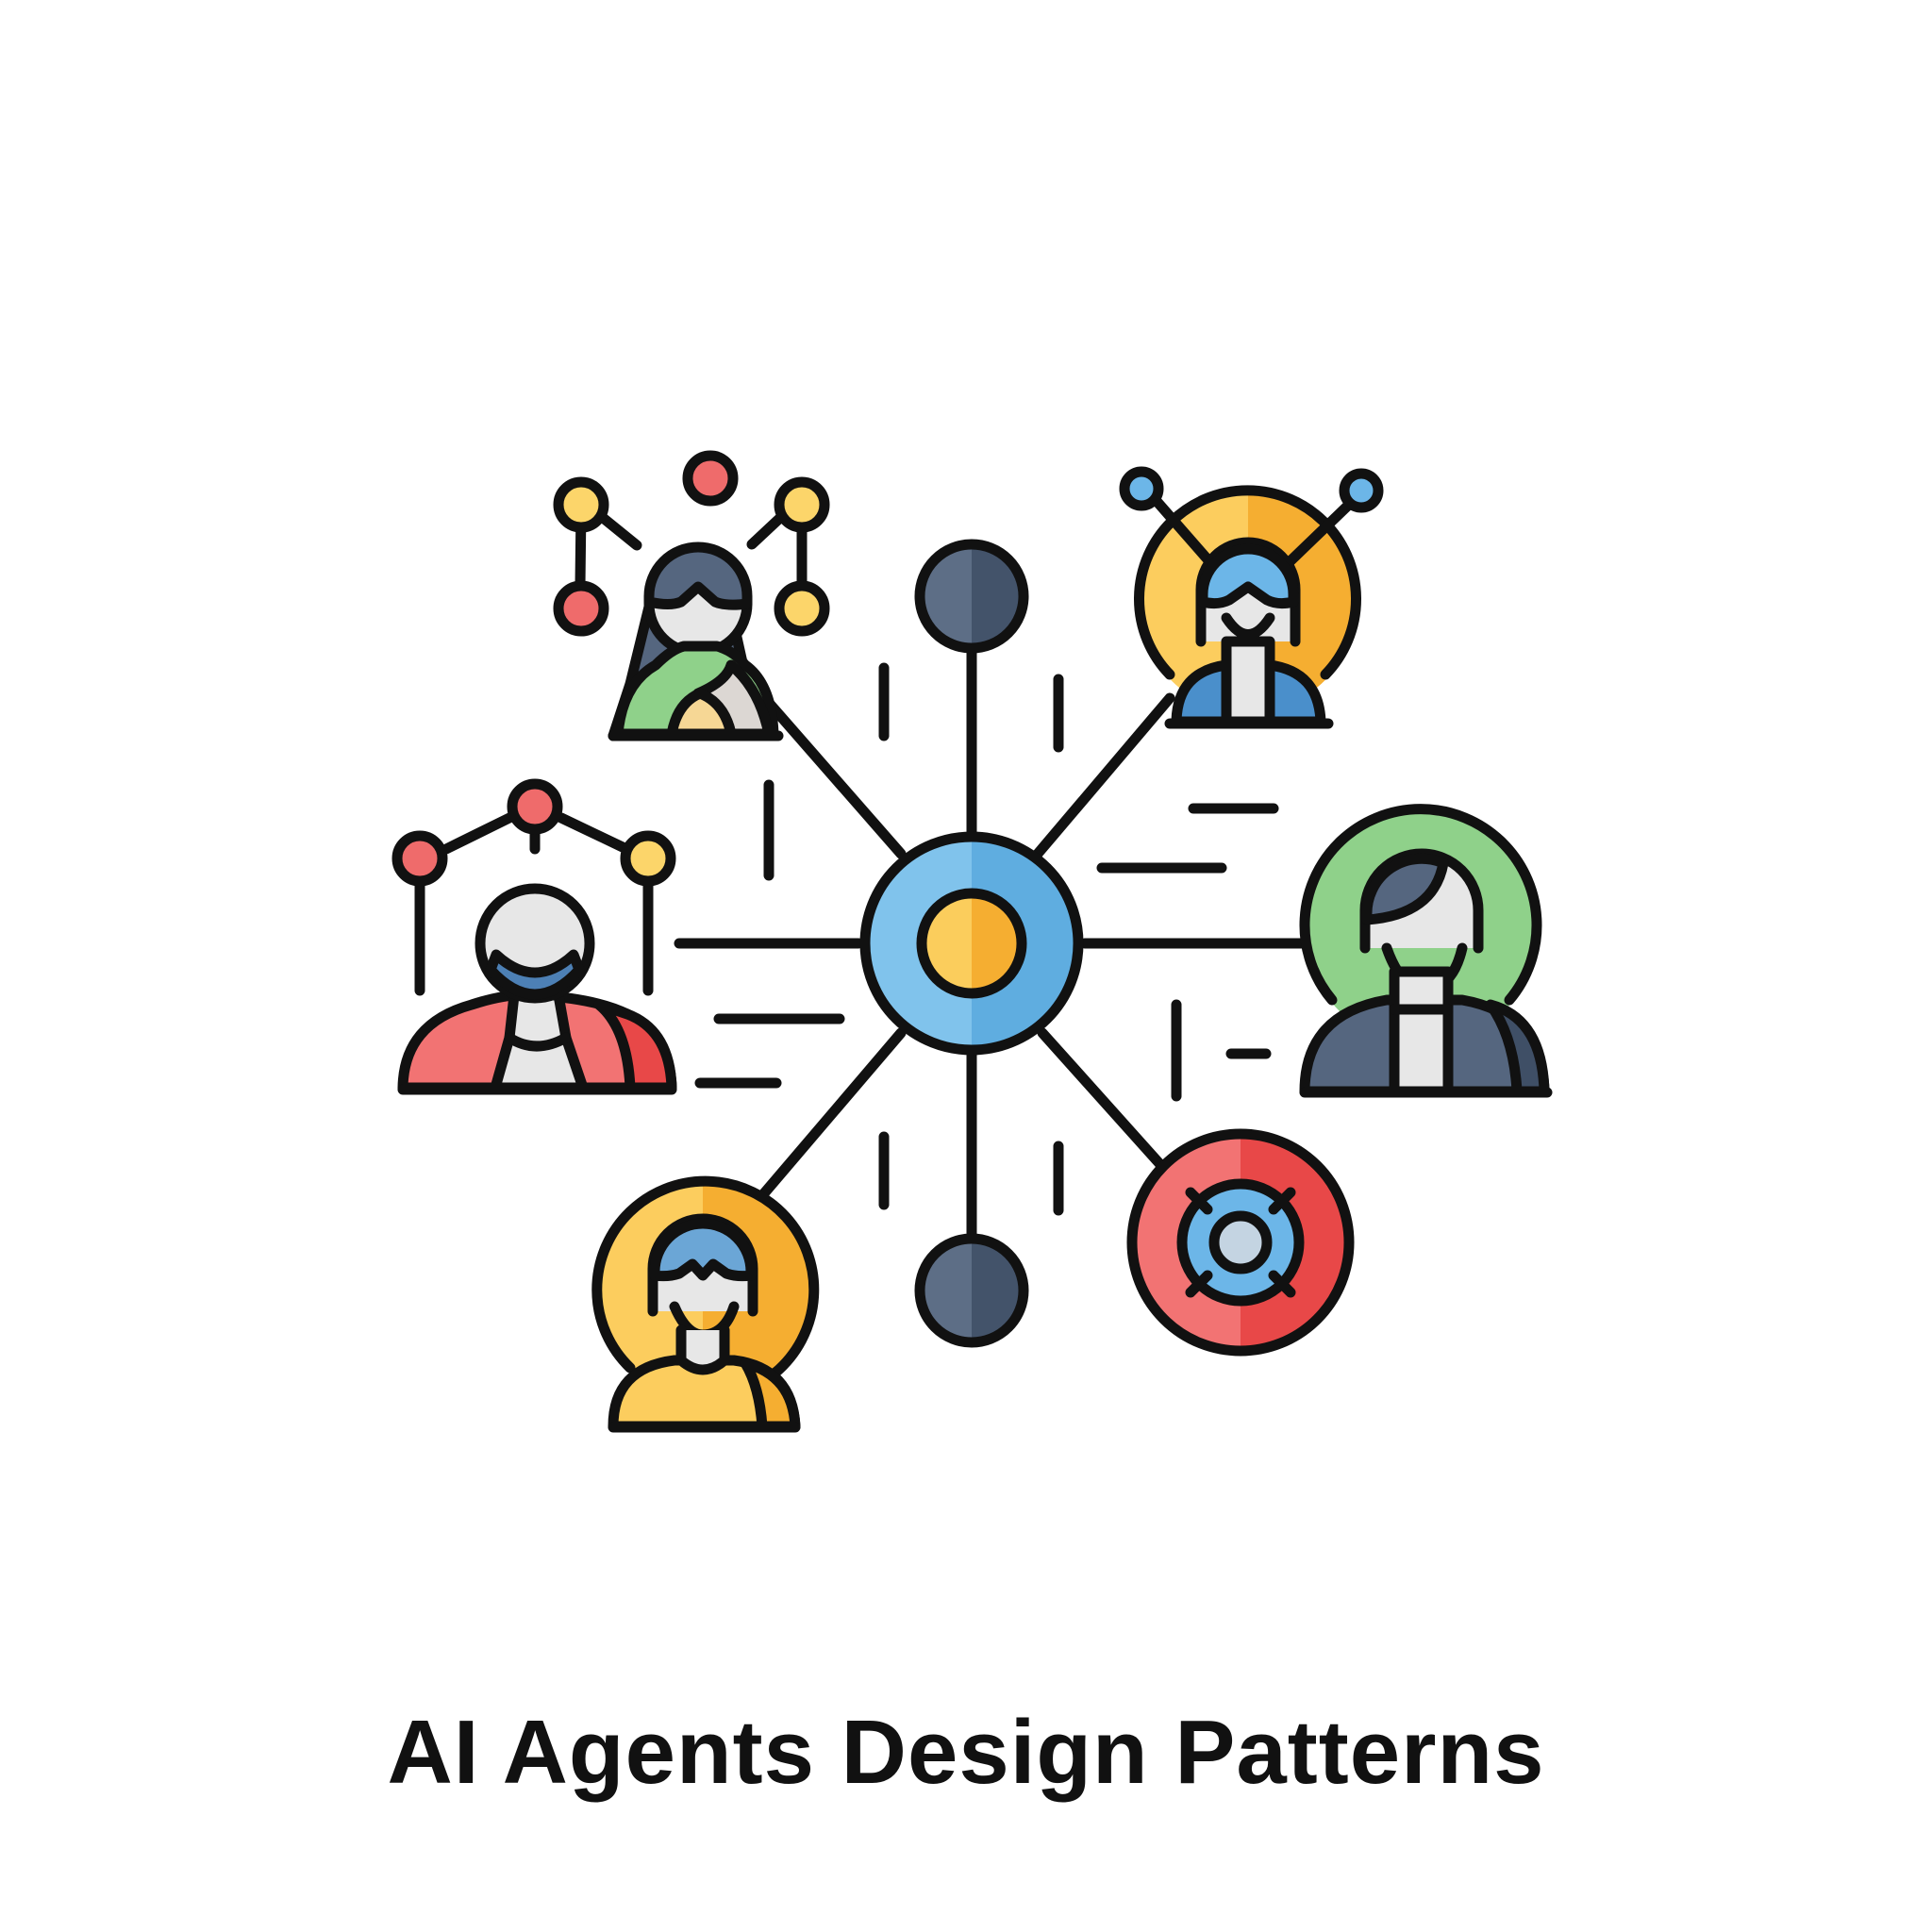 Image resolution: width=1932 pixels, height=1932 pixels. I want to click on agent-man-network-icon, so click(534, 937).